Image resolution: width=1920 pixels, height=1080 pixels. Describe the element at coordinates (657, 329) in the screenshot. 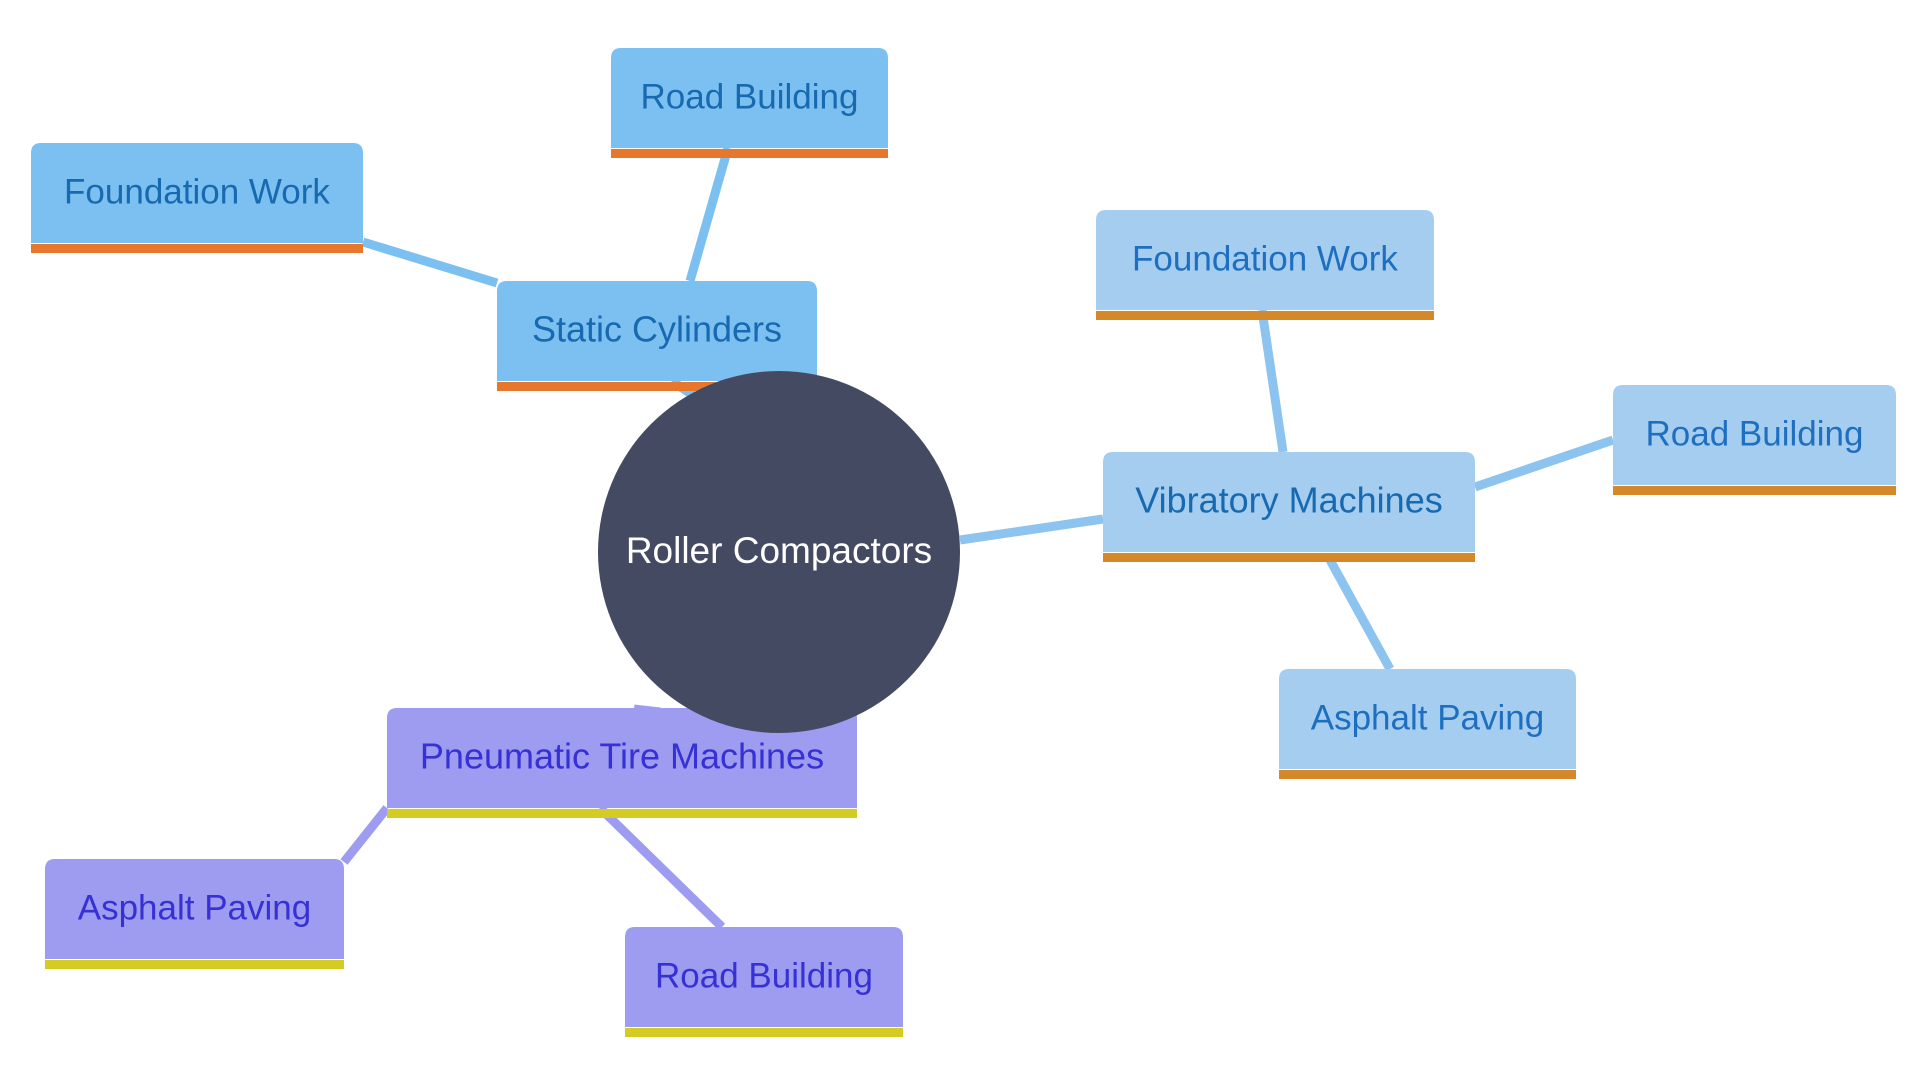

I see `branch-node-label: Static Cylinders` at that location.